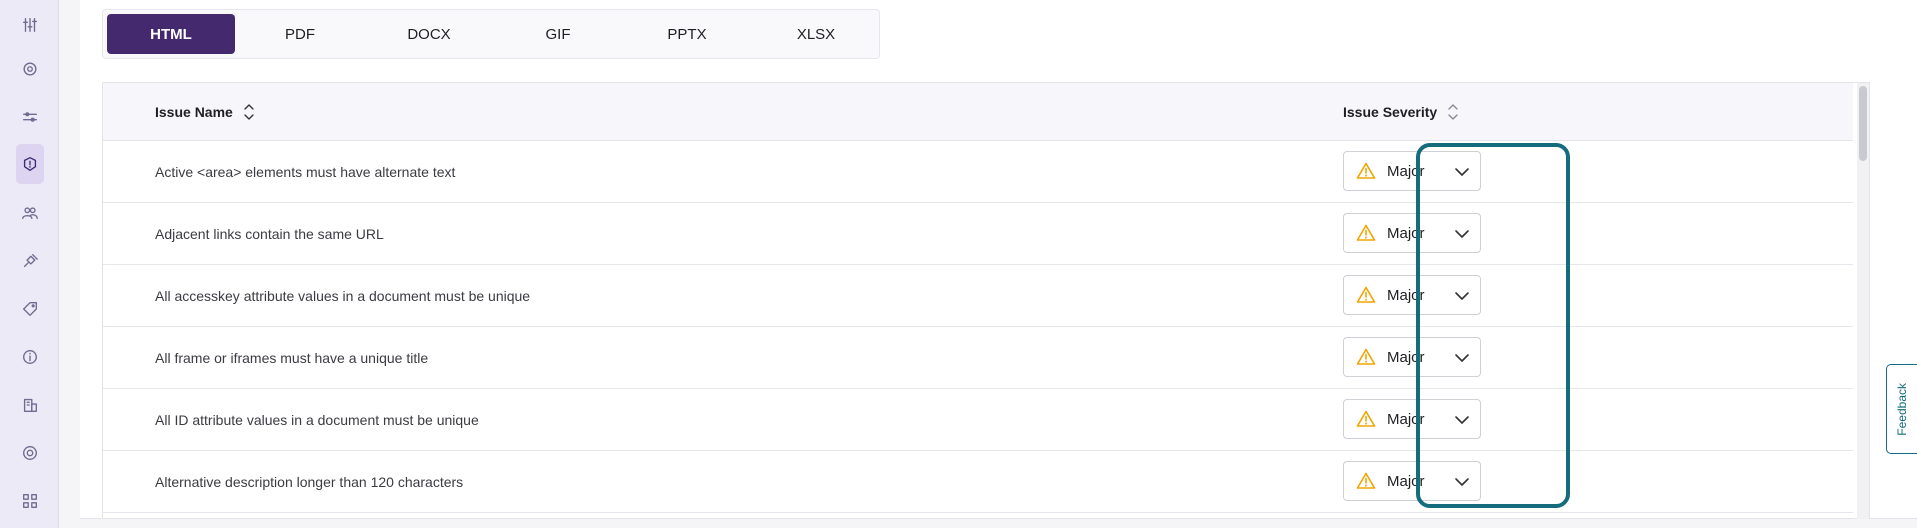 This screenshot has width=1917, height=528. What do you see at coordinates (1390, 111) in the screenshot?
I see `issue-severity-header-label: Issue Severity` at bounding box center [1390, 111].